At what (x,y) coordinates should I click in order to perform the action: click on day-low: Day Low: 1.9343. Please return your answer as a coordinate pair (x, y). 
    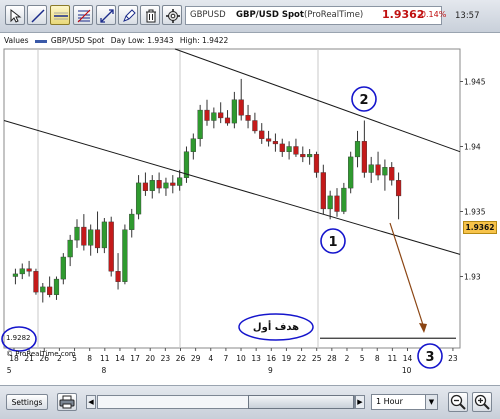
    Looking at the image, I should click on (142, 40).